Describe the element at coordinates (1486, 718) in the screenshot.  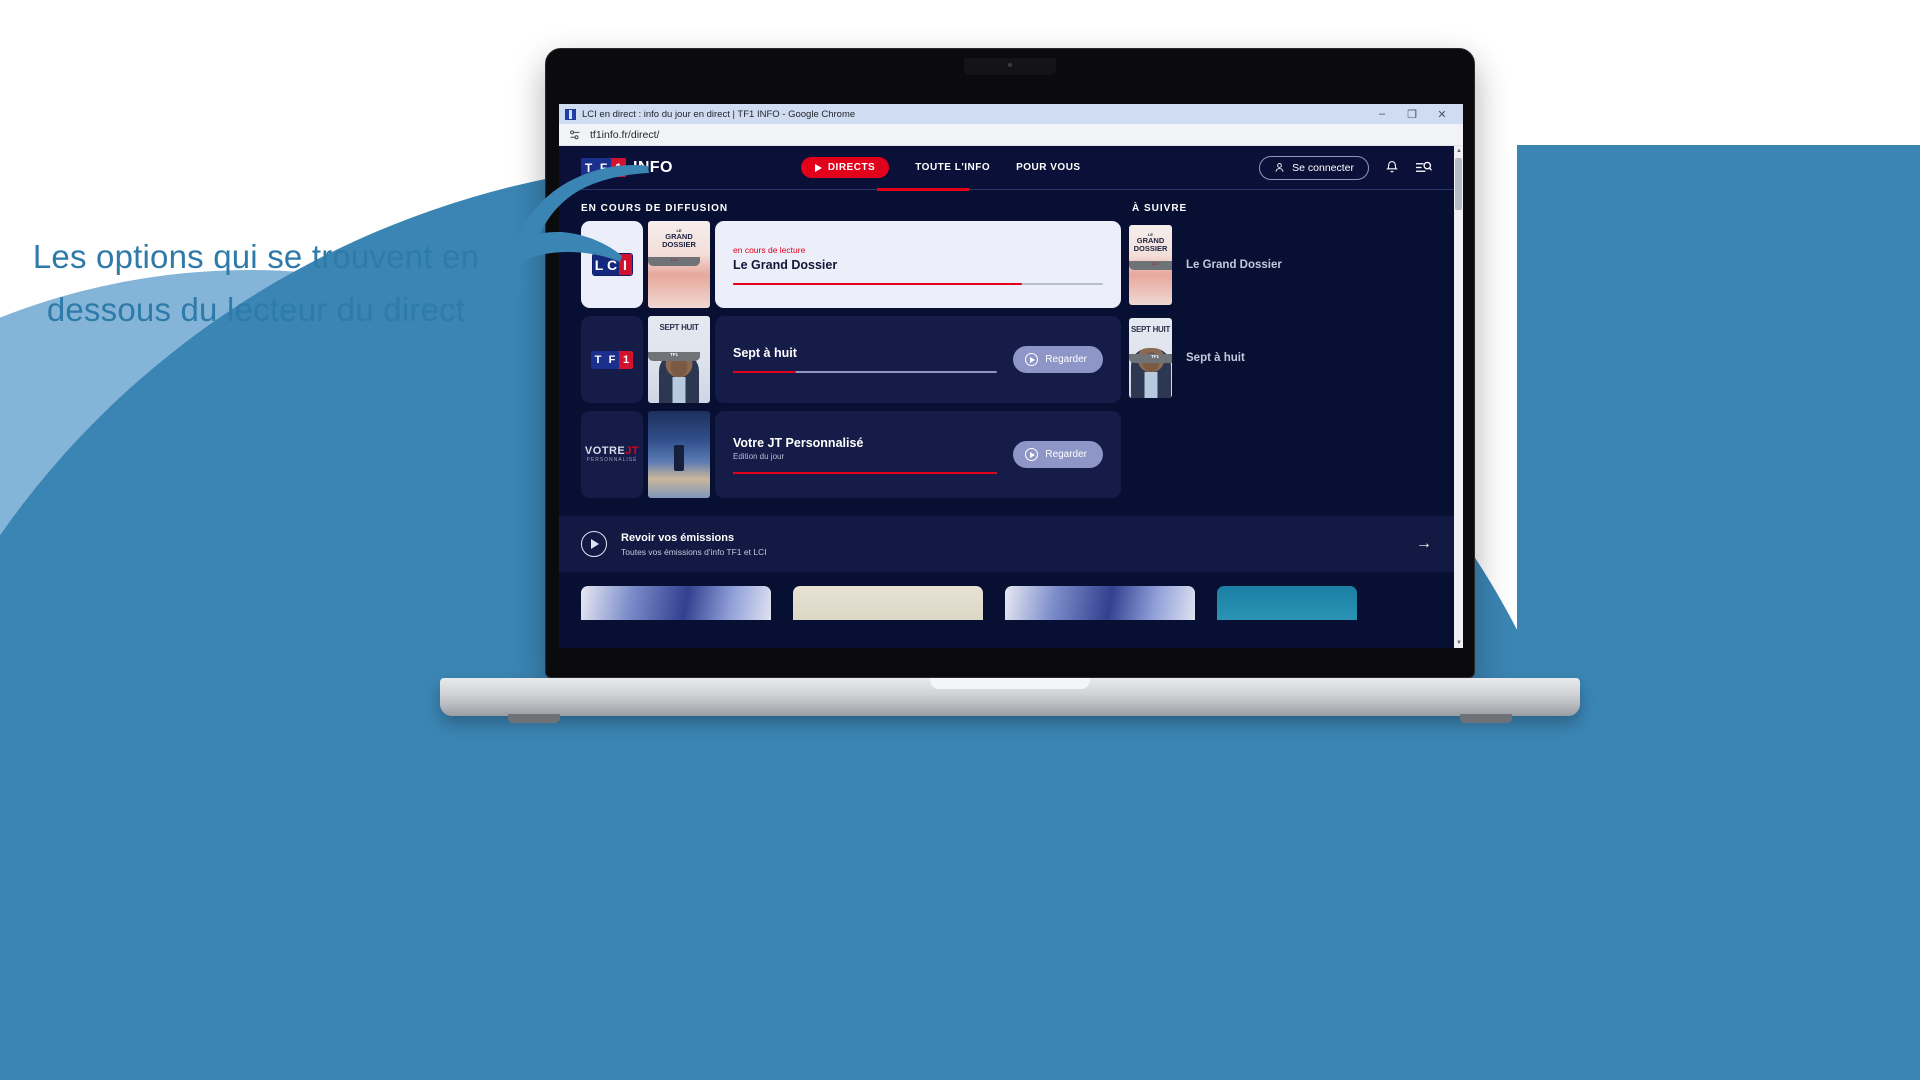
I see `laptop-foot-right` at that location.